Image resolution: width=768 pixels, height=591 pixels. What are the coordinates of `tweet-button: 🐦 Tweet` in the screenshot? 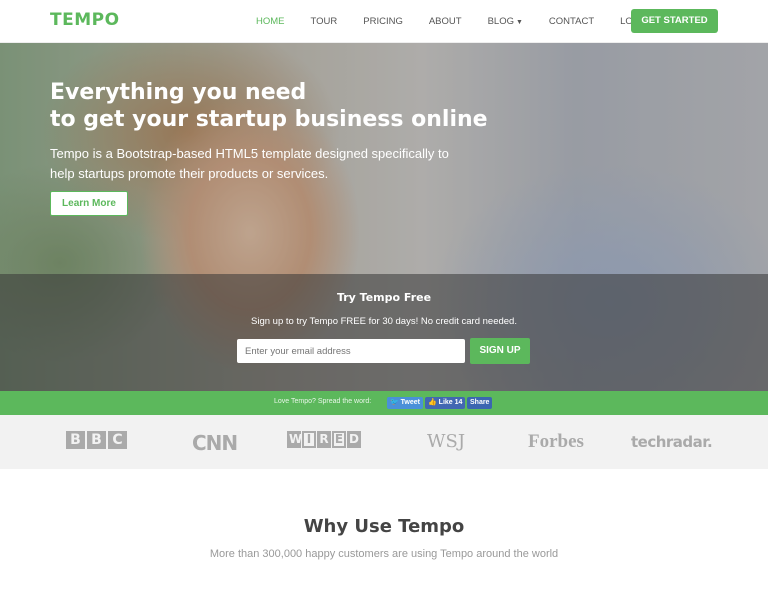 It's located at (405, 403).